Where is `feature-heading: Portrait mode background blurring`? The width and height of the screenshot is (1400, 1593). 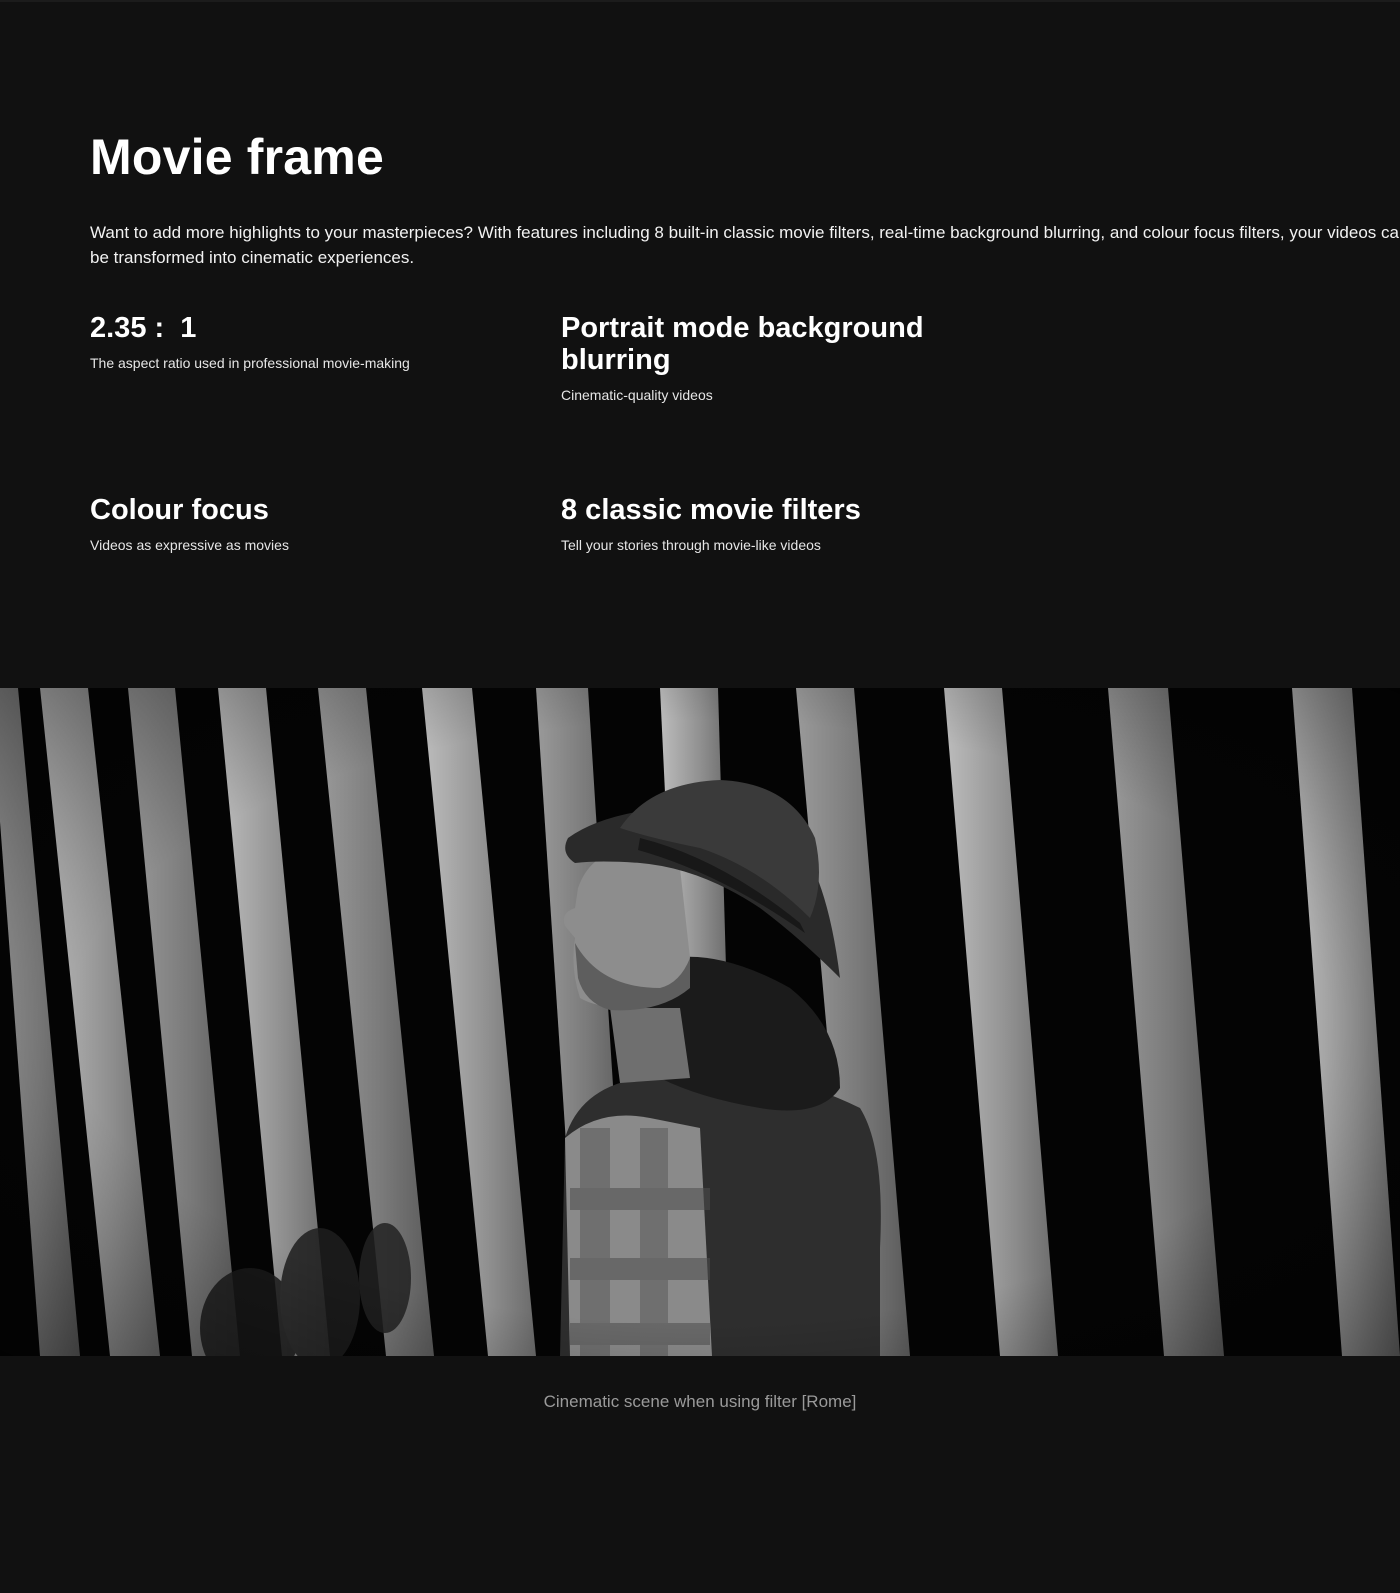
feature-heading: Portrait mode background blurring is located at coordinates (742, 344).